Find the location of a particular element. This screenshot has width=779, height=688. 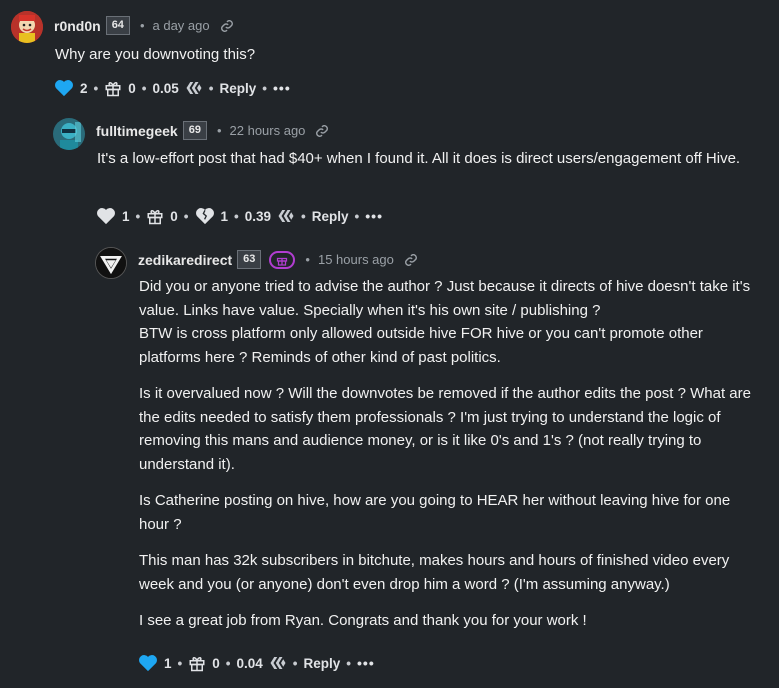

downvote-broken-heart-icon is located at coordinates (205, 216).